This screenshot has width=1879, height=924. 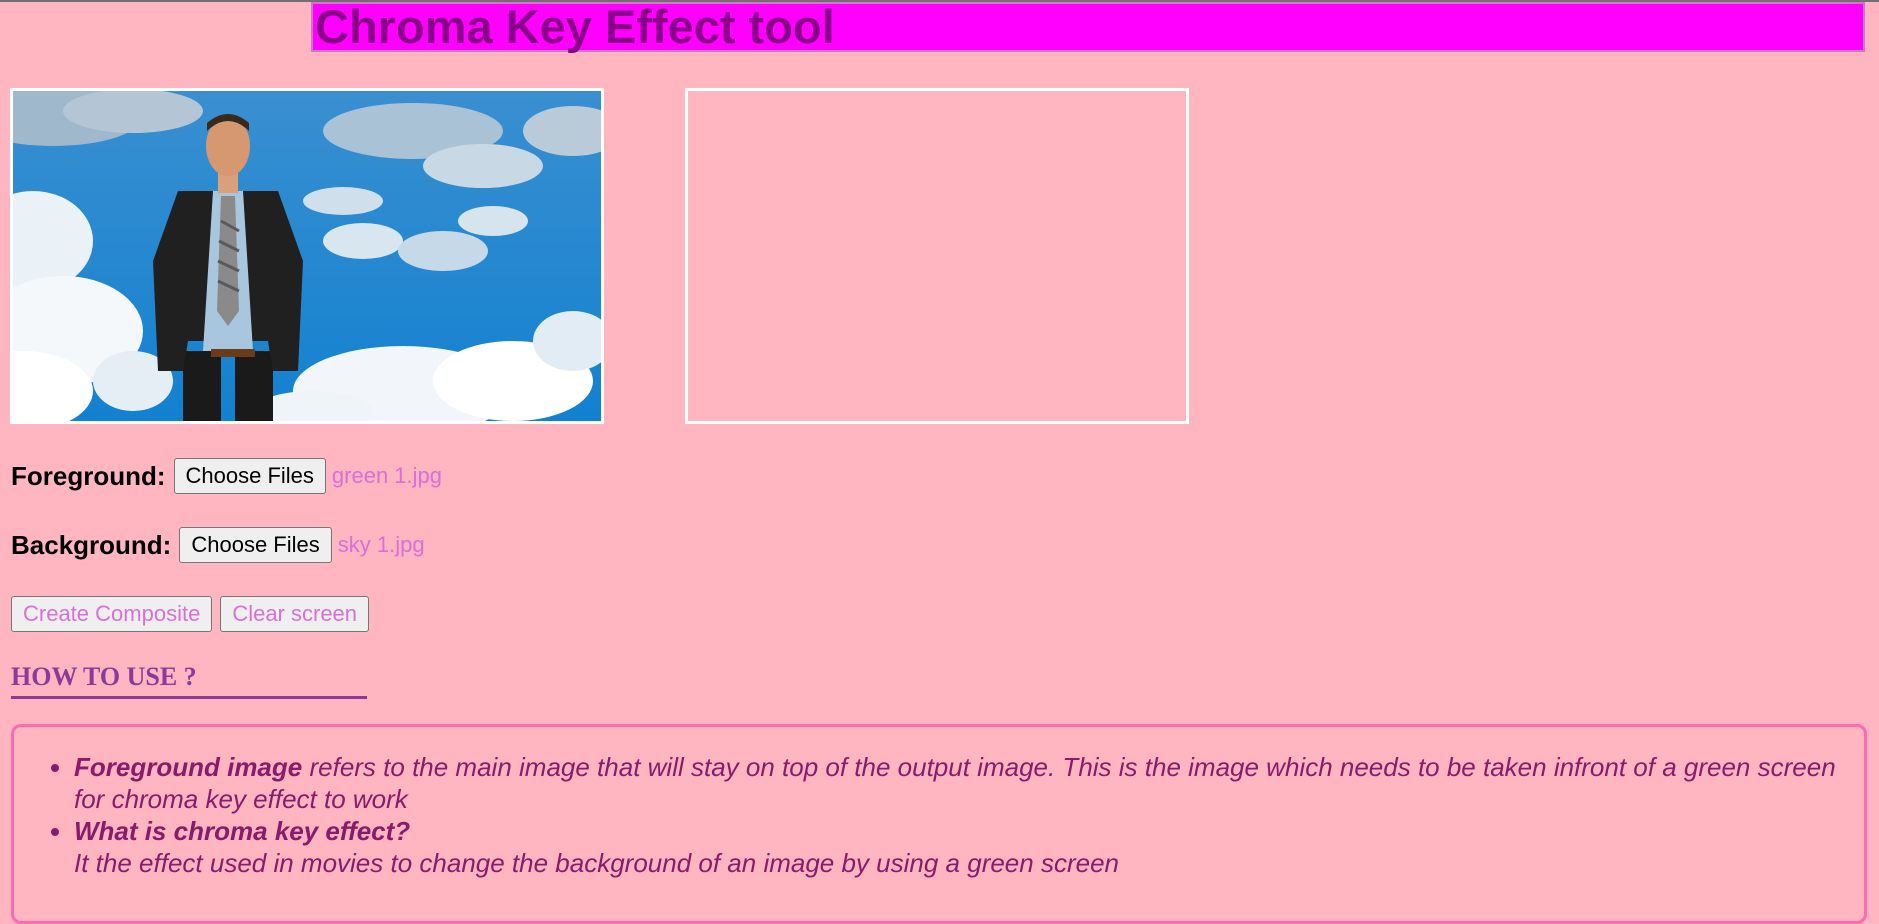 I want to click on how-to-heading: HOW TO USE ?, so click(x=189, y=680).